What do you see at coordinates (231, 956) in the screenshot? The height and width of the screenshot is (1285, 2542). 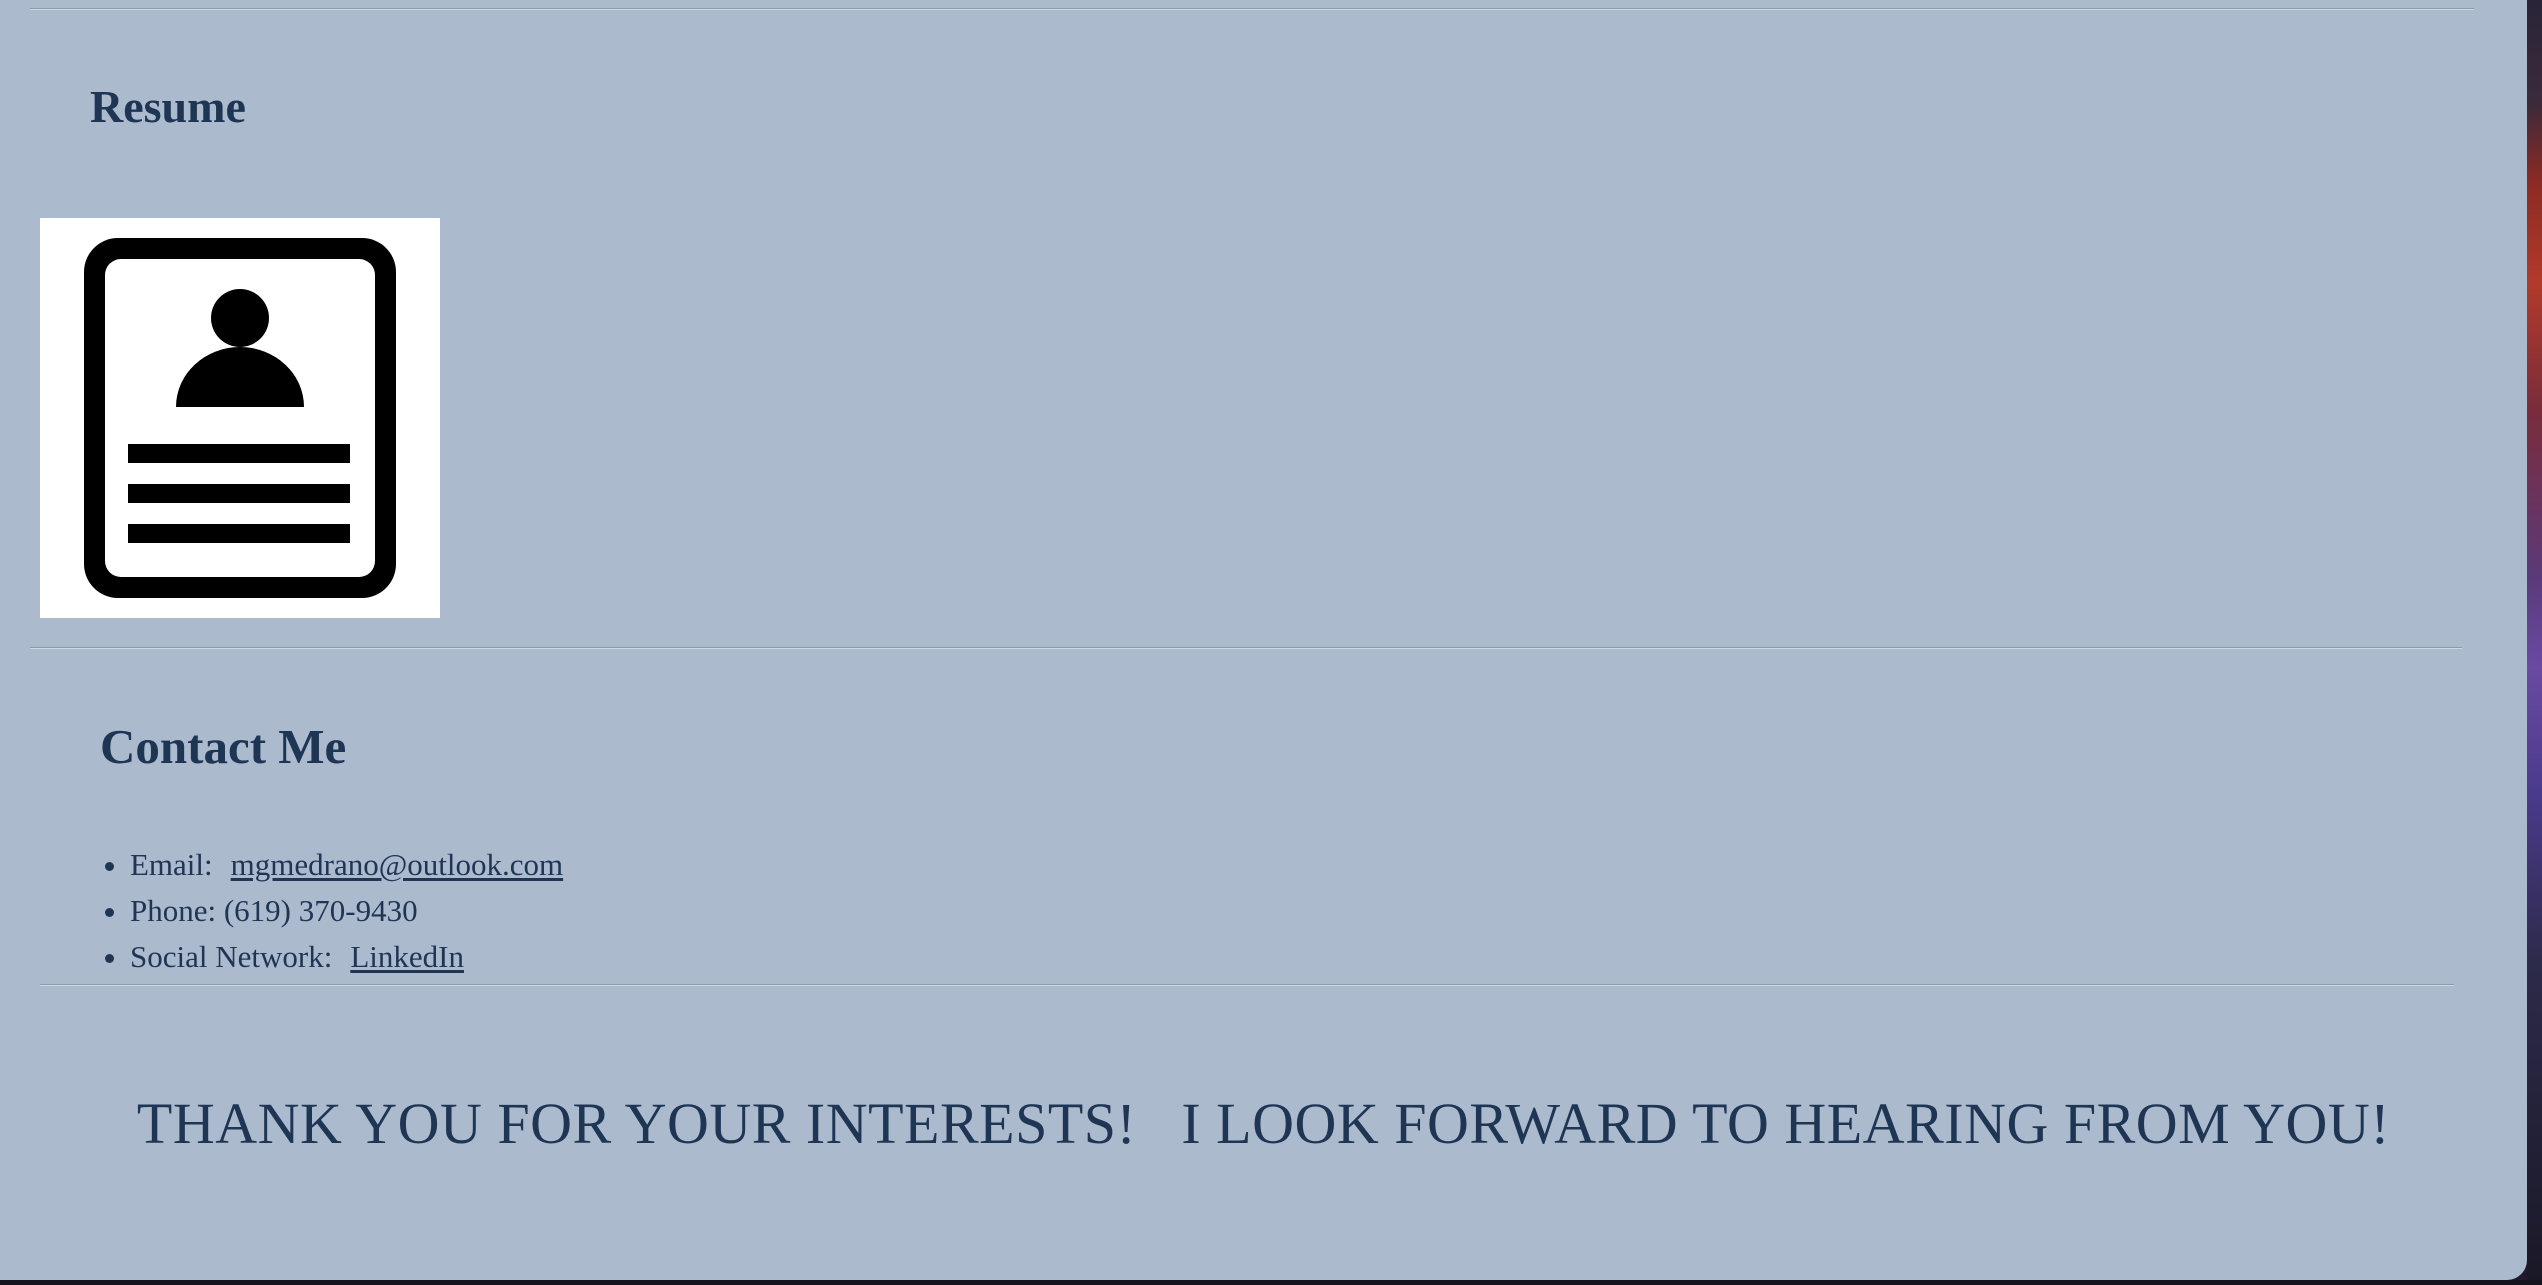 I see `social-label: Social Network:` at bounding box center [231, 956].